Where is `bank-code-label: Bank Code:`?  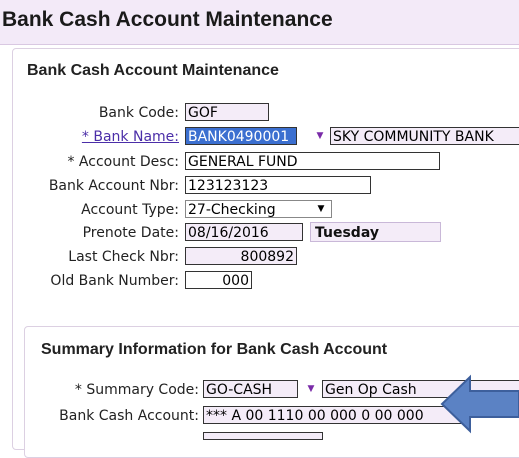
bank-code-label: Bank Code: is located at coordinates (138, 113).